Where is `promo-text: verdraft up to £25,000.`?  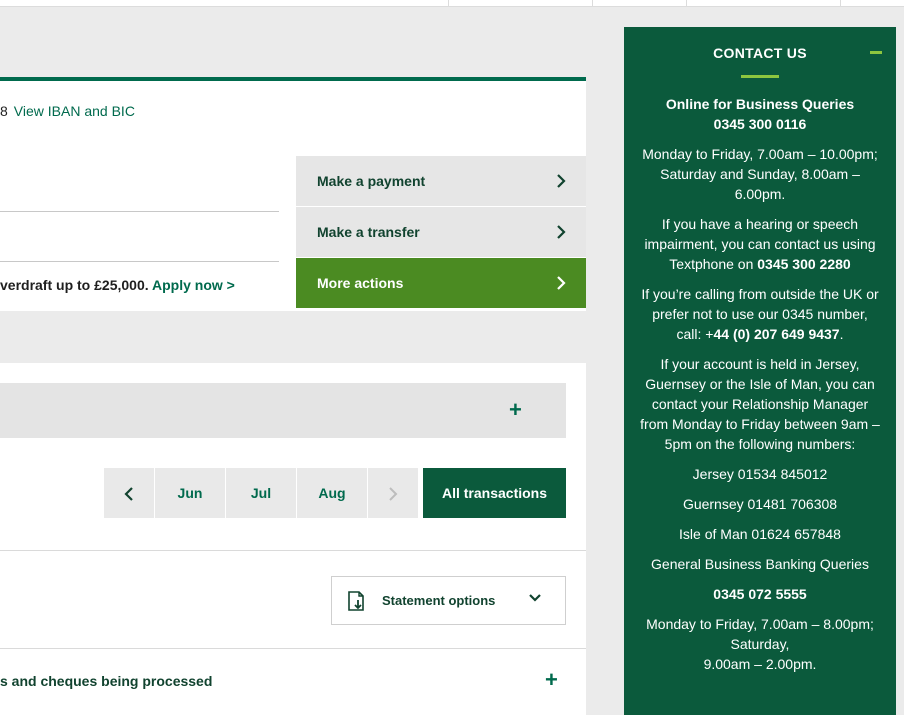
promo-text: verdraft up to £25,000. is located at coordinates (74, 285).